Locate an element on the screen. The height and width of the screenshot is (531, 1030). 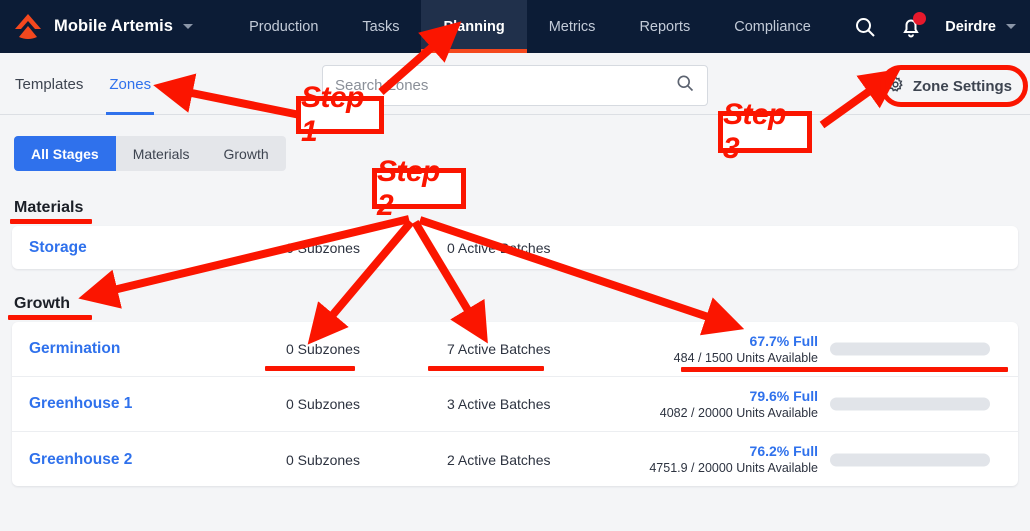
stage-filter-segmented-control: All Stages Materials Growth is located at coordinates (150, 153).